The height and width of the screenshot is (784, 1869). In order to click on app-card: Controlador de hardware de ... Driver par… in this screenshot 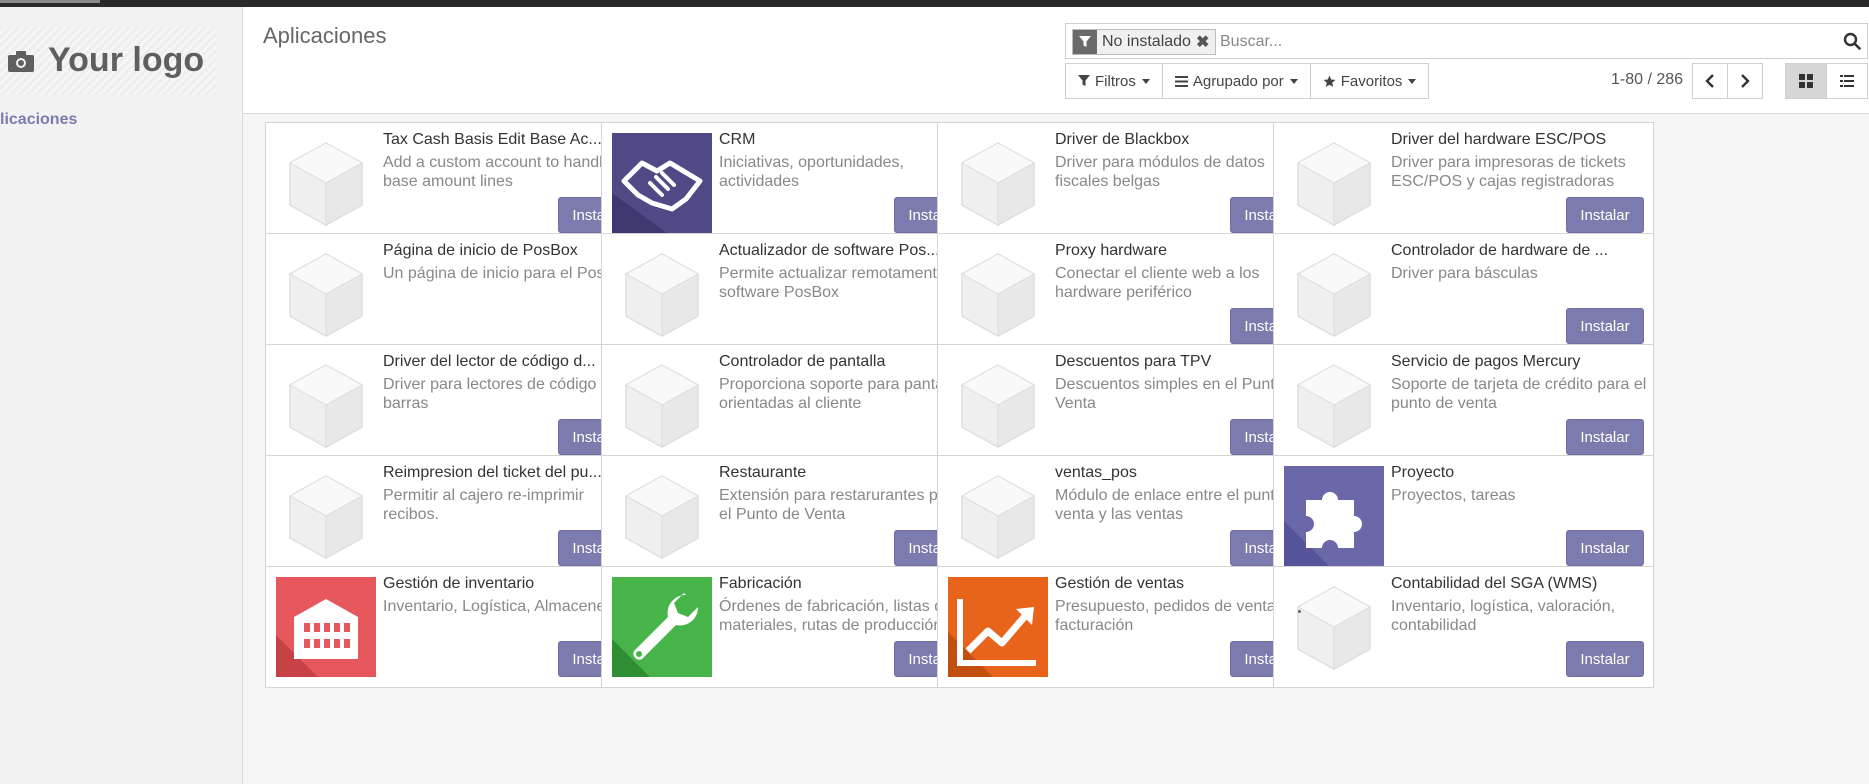, I will do `click(1463, 294)`.